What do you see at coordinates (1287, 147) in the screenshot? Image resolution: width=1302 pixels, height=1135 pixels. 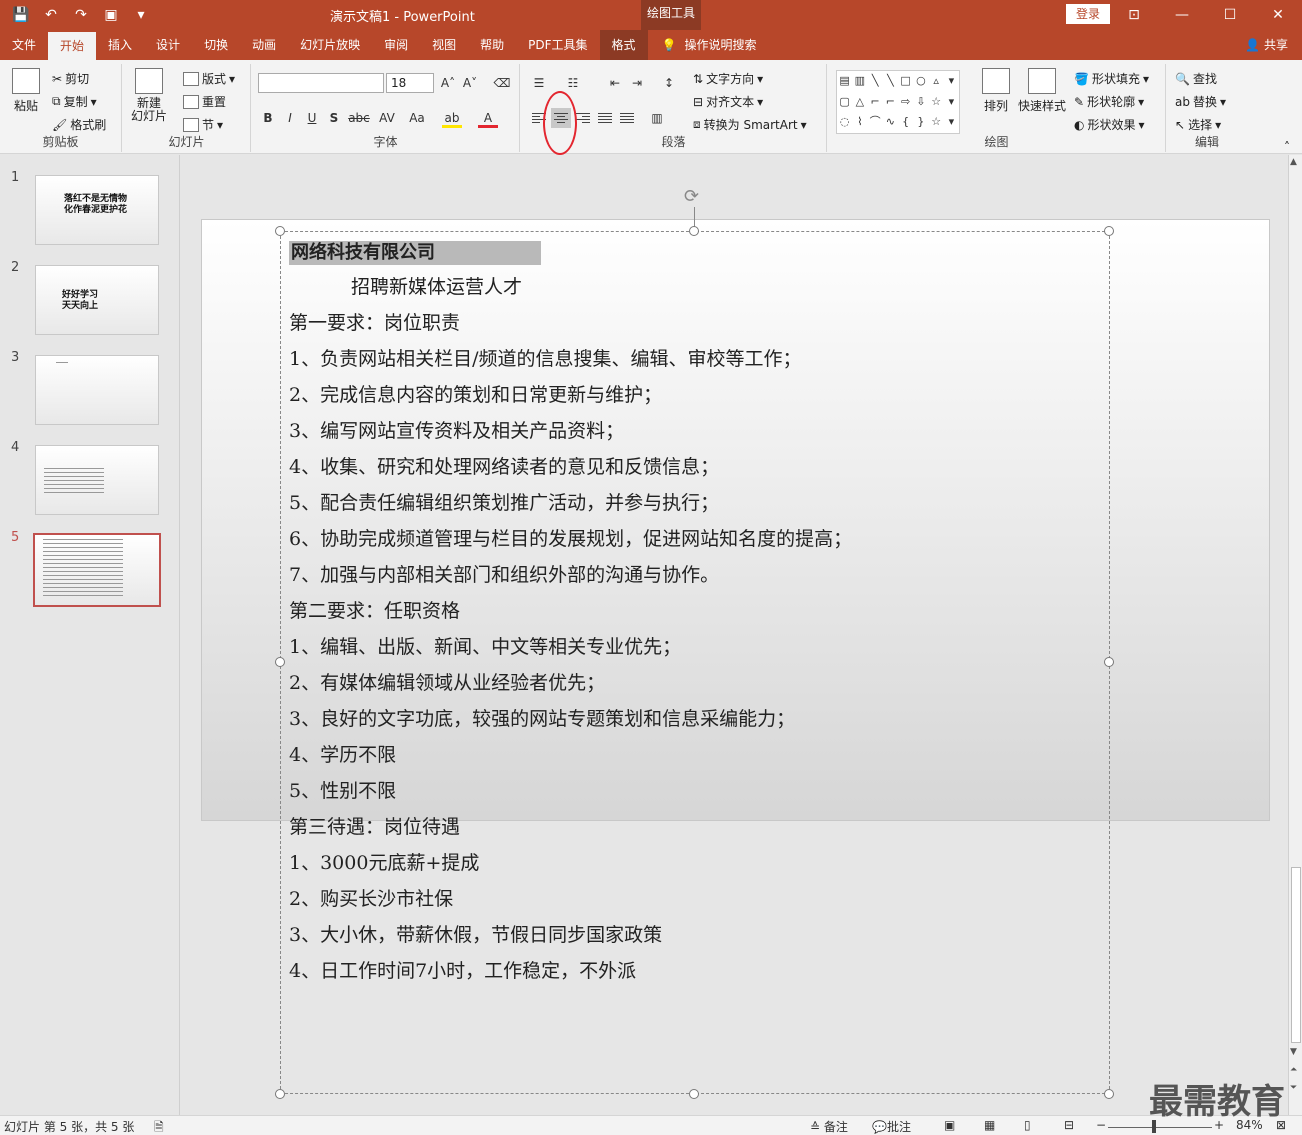 I see `collapse-ribbon-icon: ˄` at bounding box center [1287, 147].